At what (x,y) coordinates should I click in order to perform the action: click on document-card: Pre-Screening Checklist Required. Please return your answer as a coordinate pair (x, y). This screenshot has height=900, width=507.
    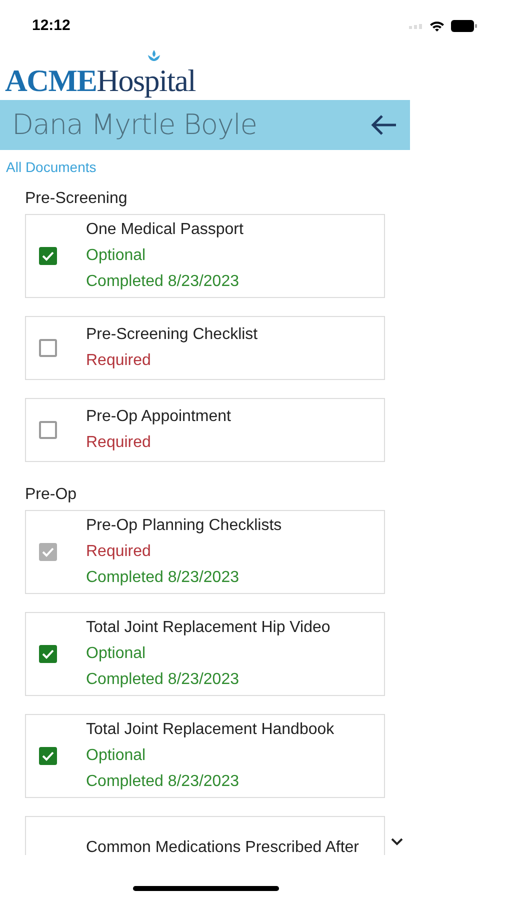
    Looking at the image, I should click on (205, 348).